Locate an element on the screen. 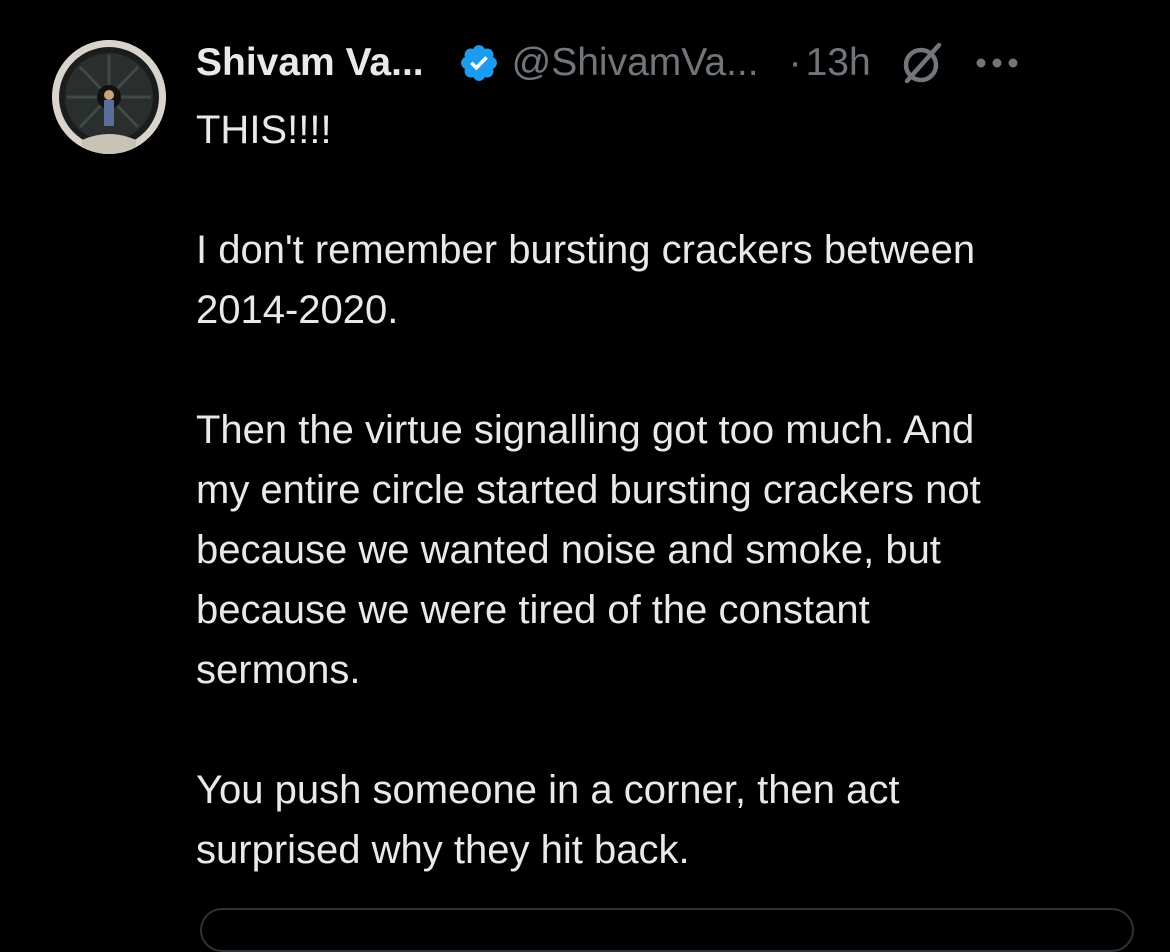 Image resolution: width=1170 pixels, height=952 pixels. avatar is located at coordinates (109, 97).